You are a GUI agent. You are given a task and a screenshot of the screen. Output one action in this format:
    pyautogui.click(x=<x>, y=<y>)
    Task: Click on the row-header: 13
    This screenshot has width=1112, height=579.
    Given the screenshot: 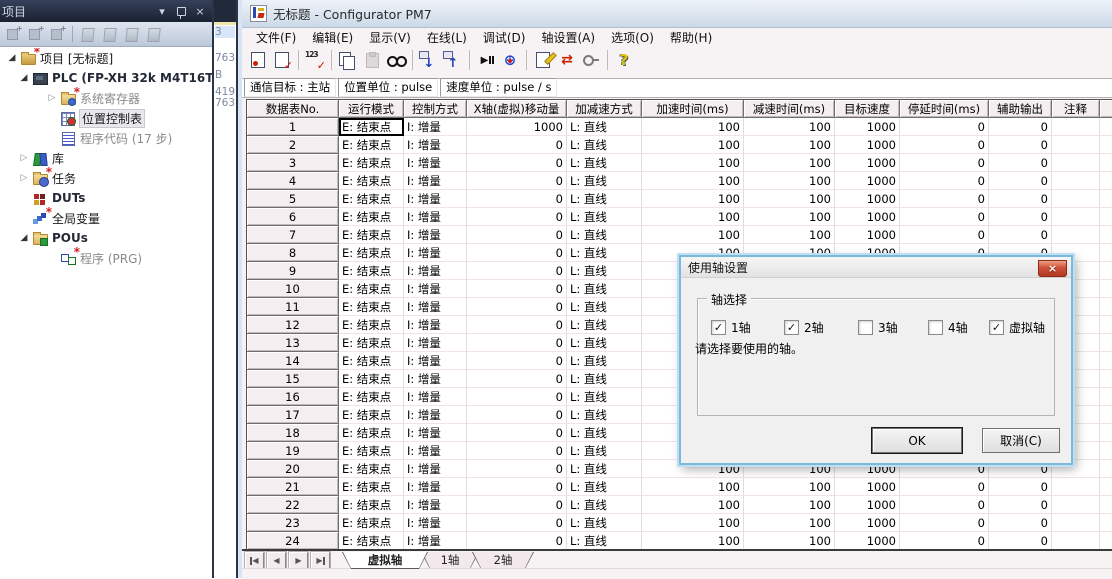 What is the action you would take?
    pyautogui.click(x=293, y=343)
    